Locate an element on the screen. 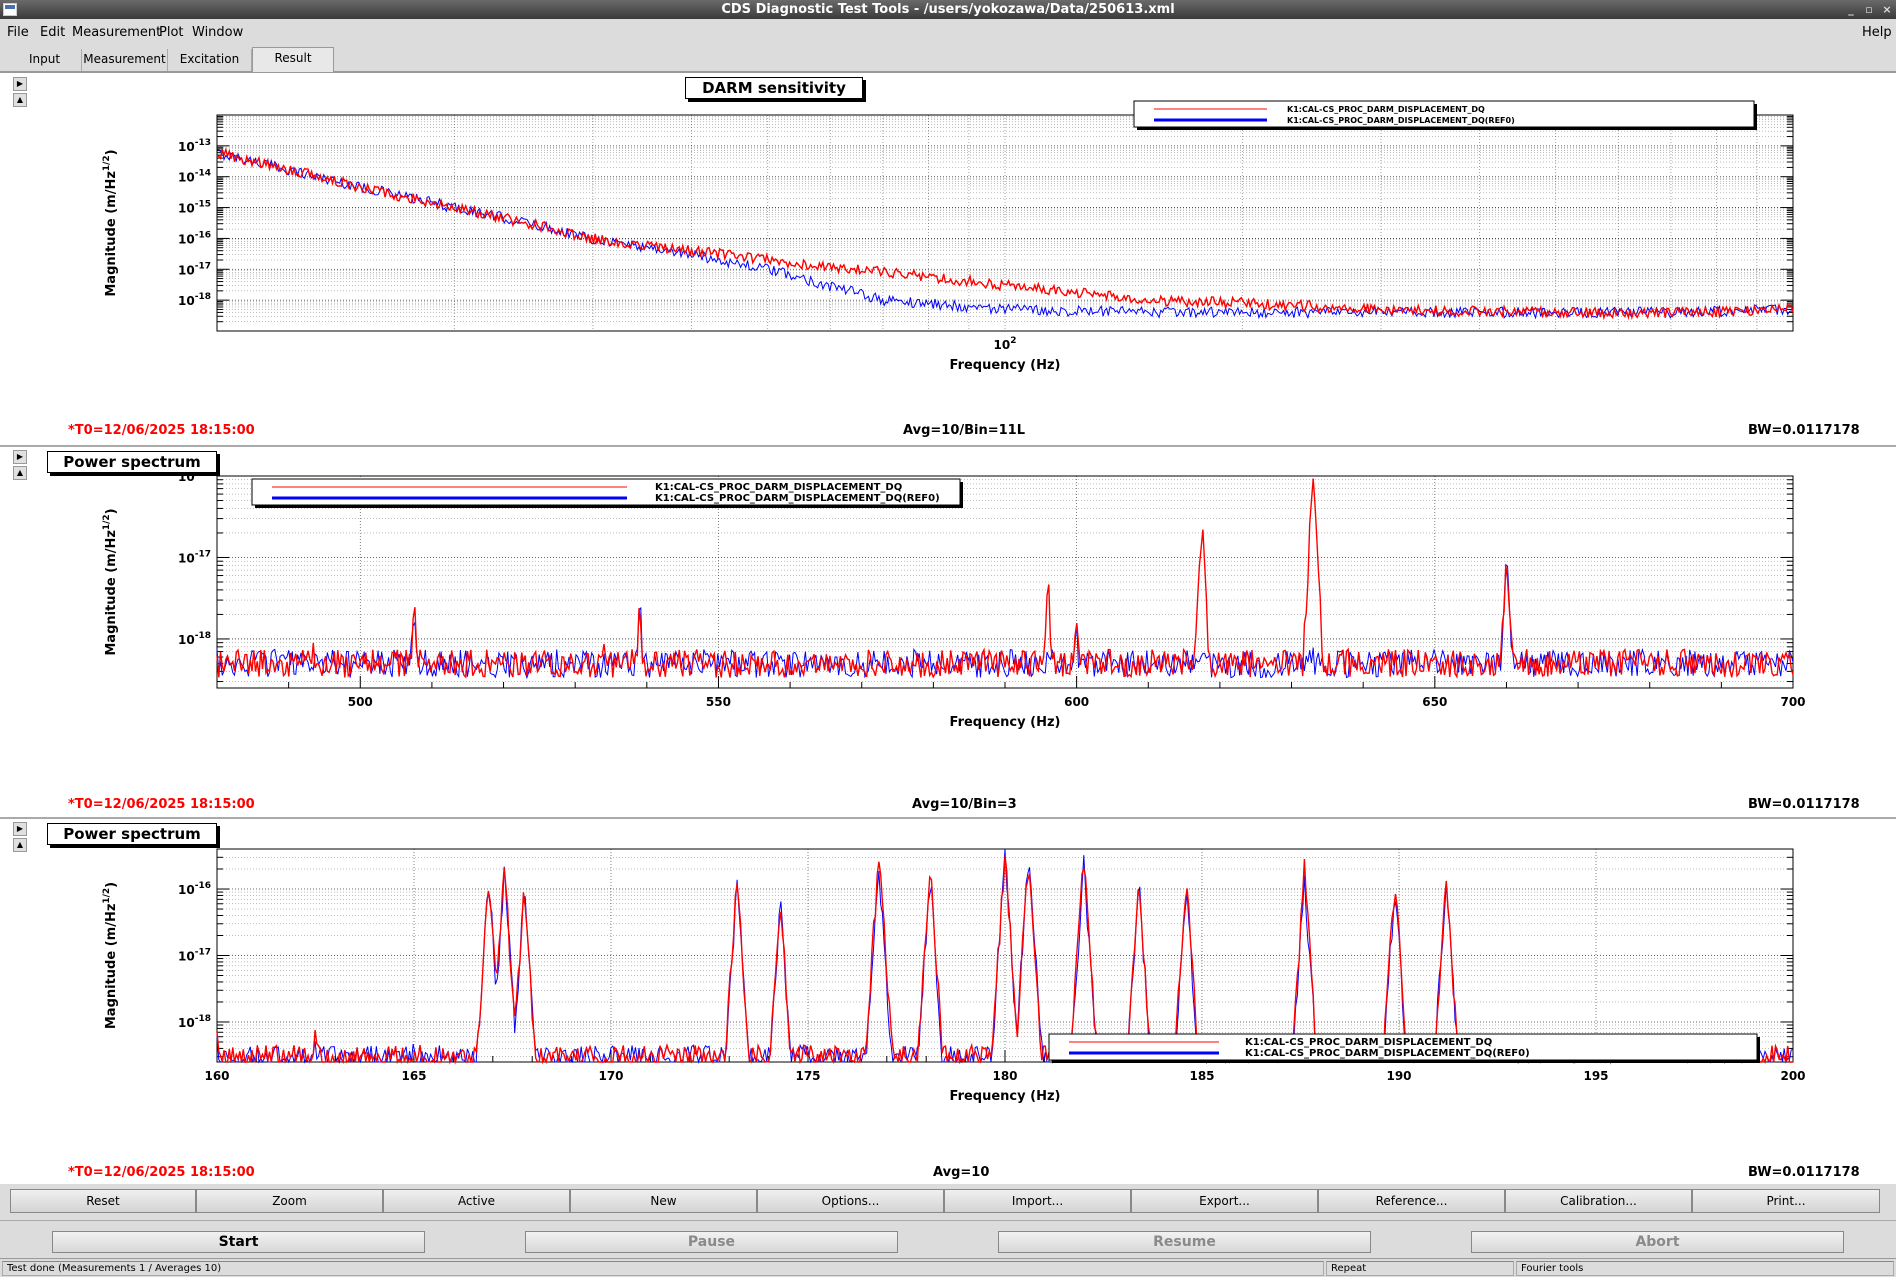  tab-bar: Input Measurement Excitation Result is located at coordinates (948, 59).